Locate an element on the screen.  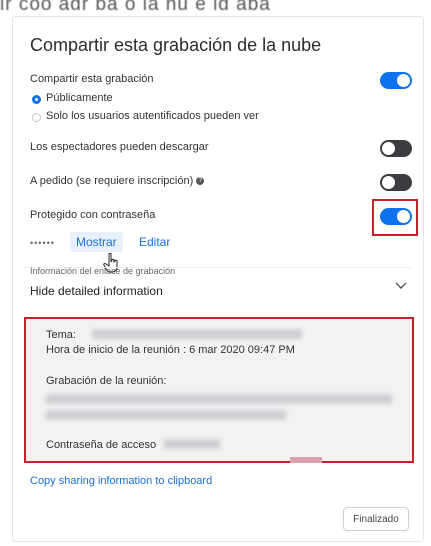
on-demand-label: A pedido (se requiere inscripción) ? is located at coordinates (117, 181).